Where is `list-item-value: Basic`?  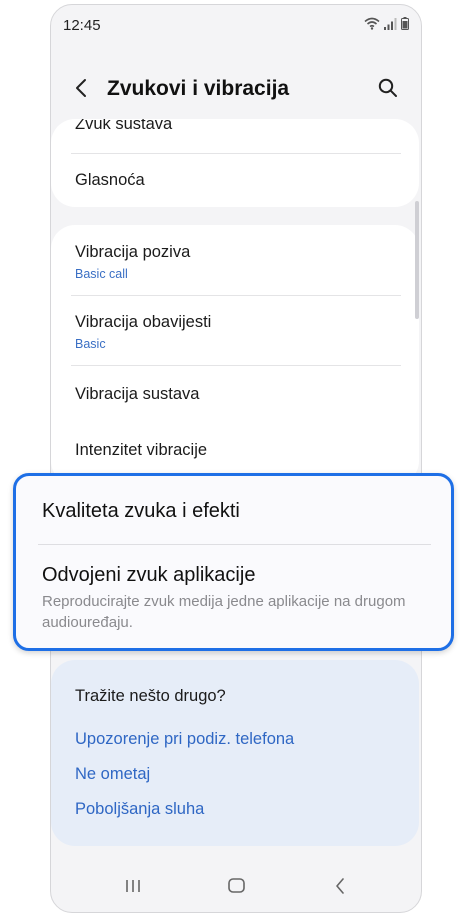 list-item-value: Basic is located at coordinates (90, 344).